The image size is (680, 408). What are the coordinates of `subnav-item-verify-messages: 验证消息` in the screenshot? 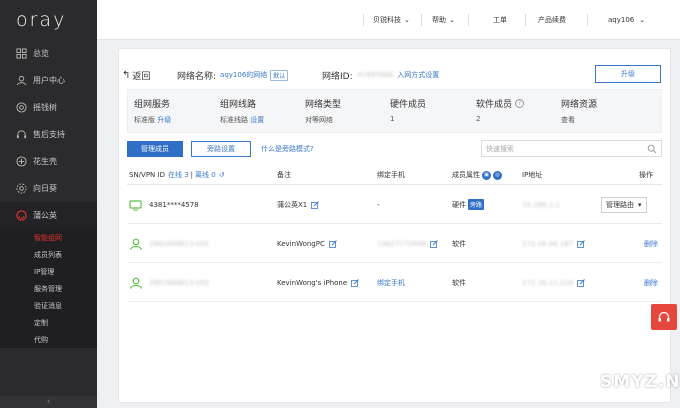 It's located at (48, 305).